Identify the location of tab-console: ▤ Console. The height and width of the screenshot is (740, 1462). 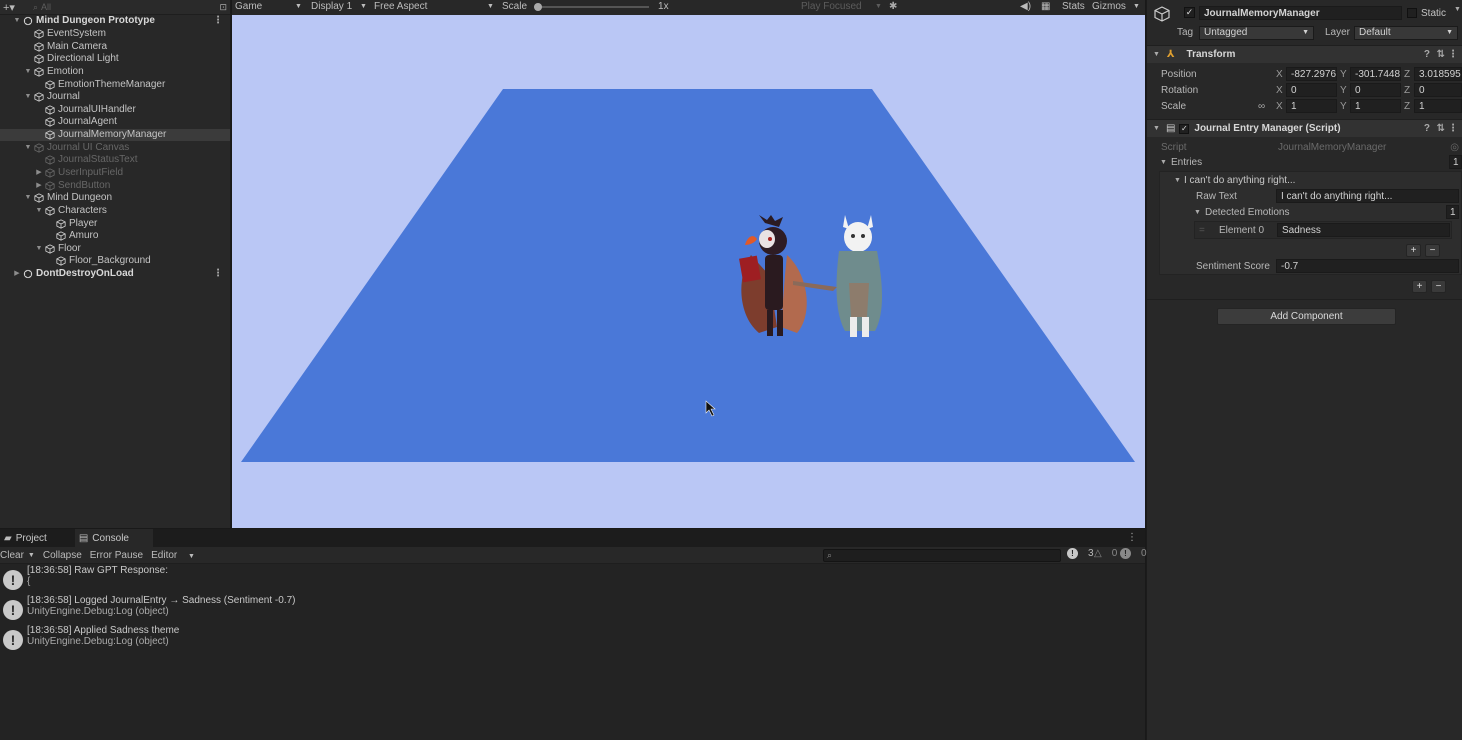
(113, 538).